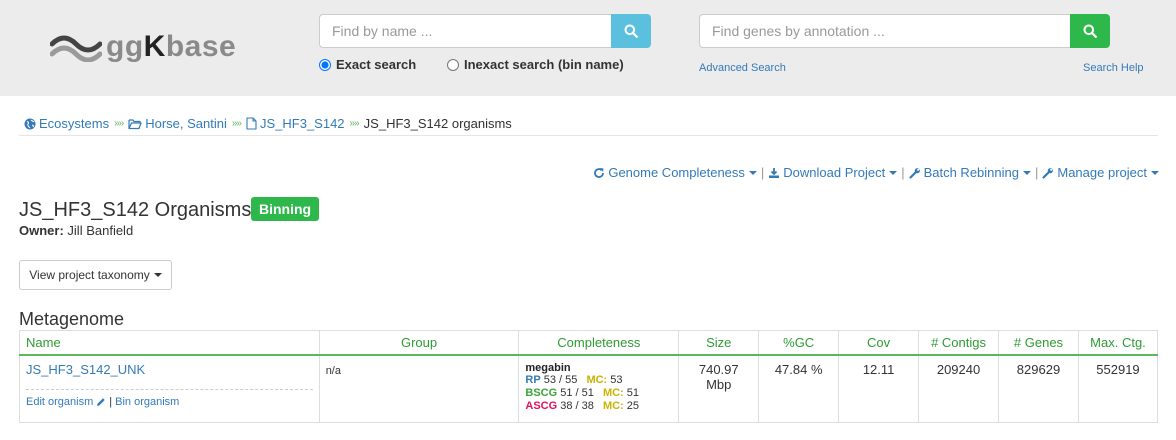 This screenshot has width=1176, height=440. I want to click on batch-rebinning-dropdown: Batch Rebinning, so click(969, 172).